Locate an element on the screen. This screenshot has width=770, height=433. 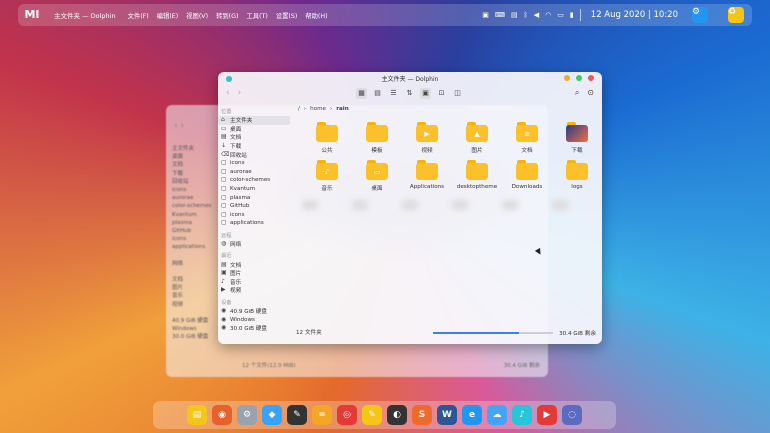
volume-icon: ◀ is located at coordinates (536, 15).